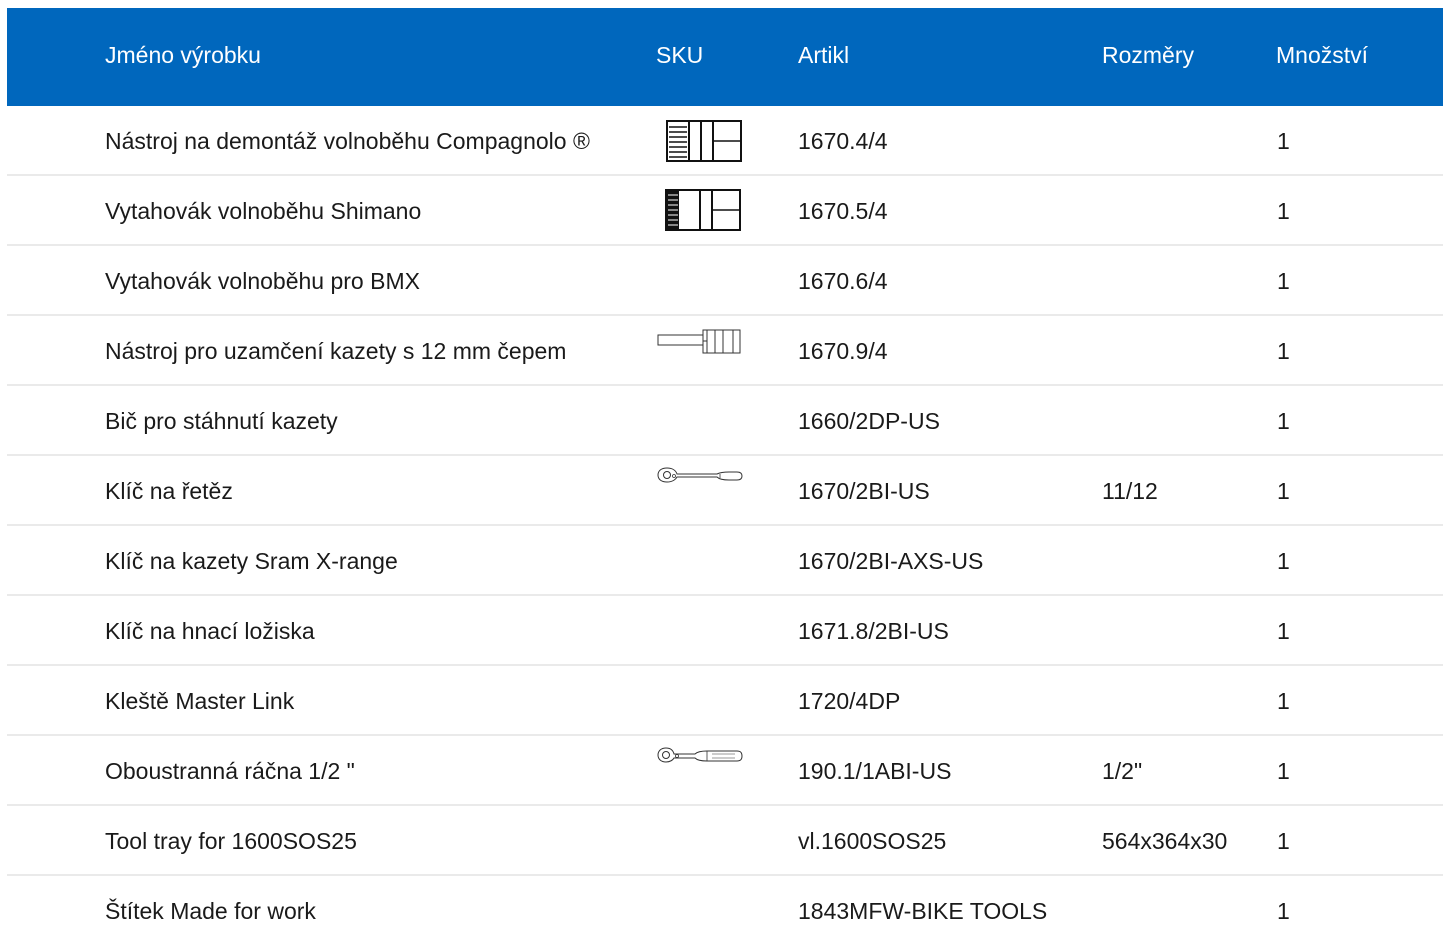 The width and height of the screenshot is (1452, 946). I want to click on article-number: 1670/2BI-US, so click(864, 491).